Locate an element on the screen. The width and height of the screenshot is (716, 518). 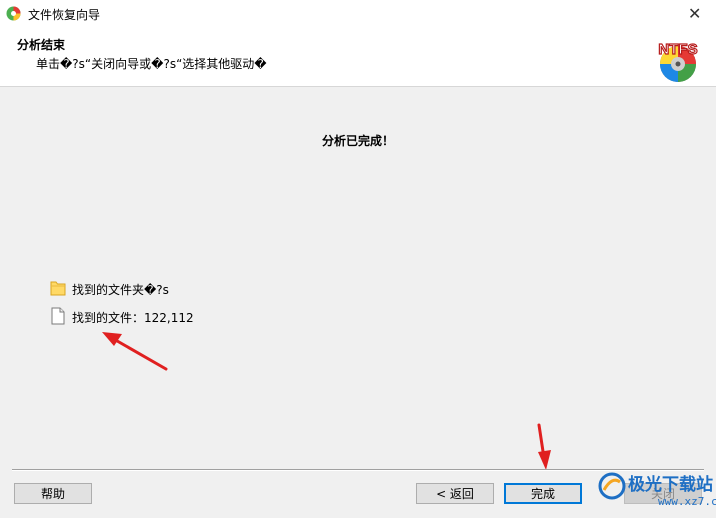
header-subtitle: 单击�?s“关闭向导或�?s“选择其他驱动� is located at coordinates (151, 64).